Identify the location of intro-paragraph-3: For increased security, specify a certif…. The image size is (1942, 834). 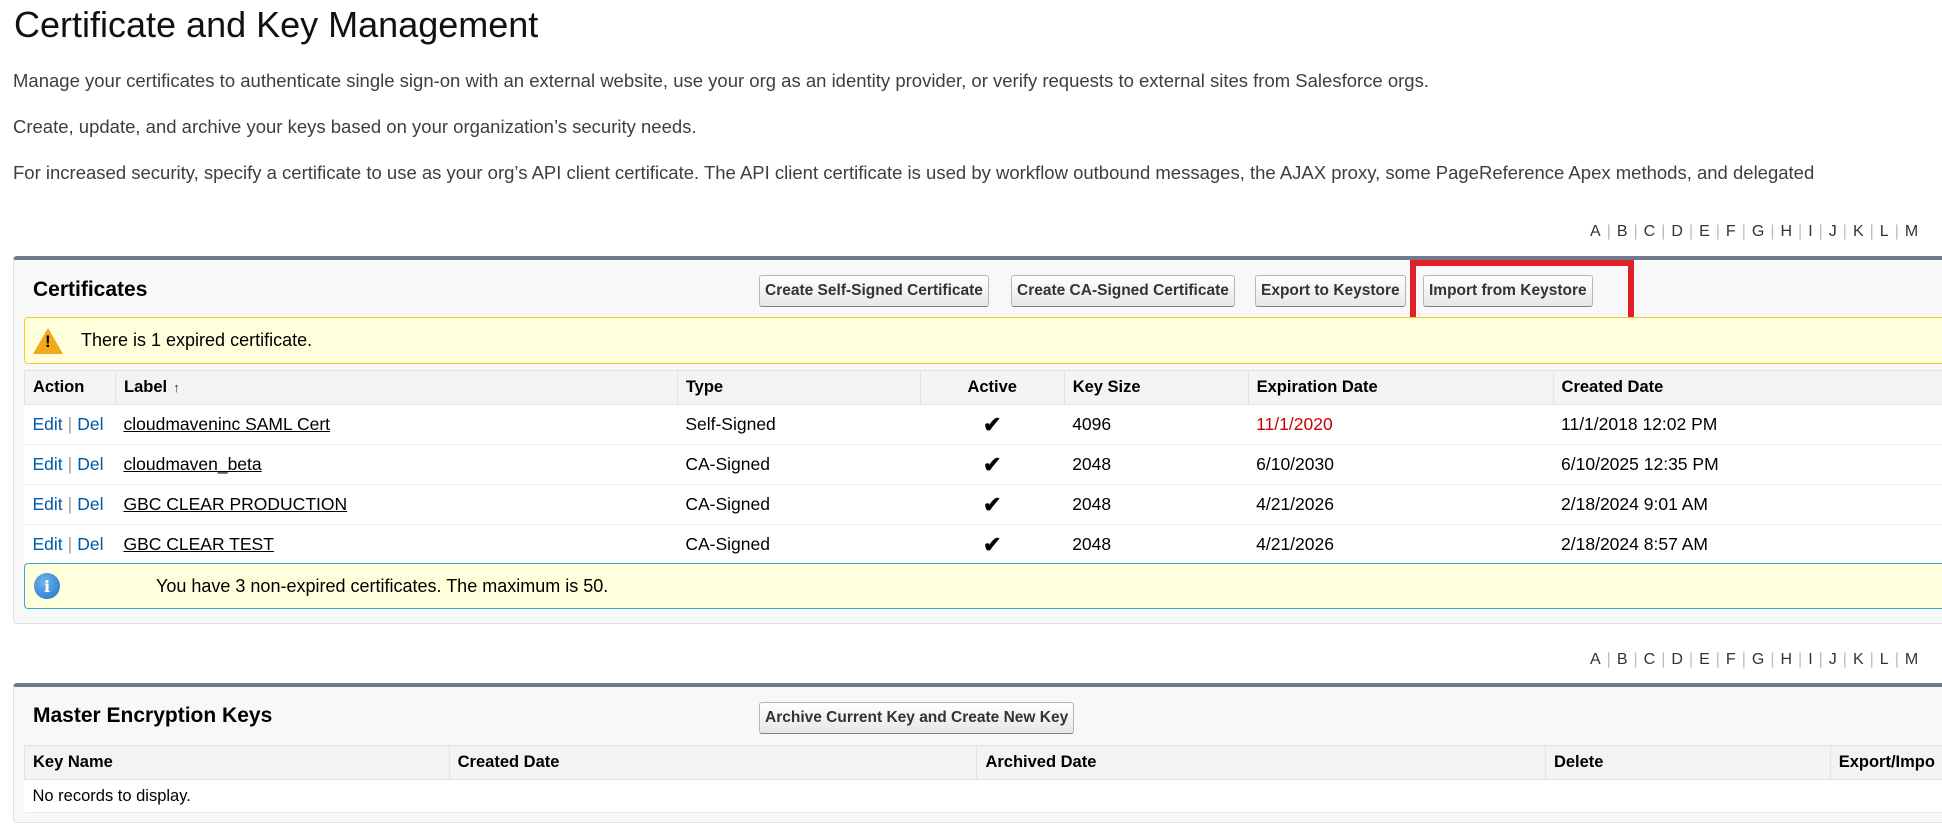
(914, 172).